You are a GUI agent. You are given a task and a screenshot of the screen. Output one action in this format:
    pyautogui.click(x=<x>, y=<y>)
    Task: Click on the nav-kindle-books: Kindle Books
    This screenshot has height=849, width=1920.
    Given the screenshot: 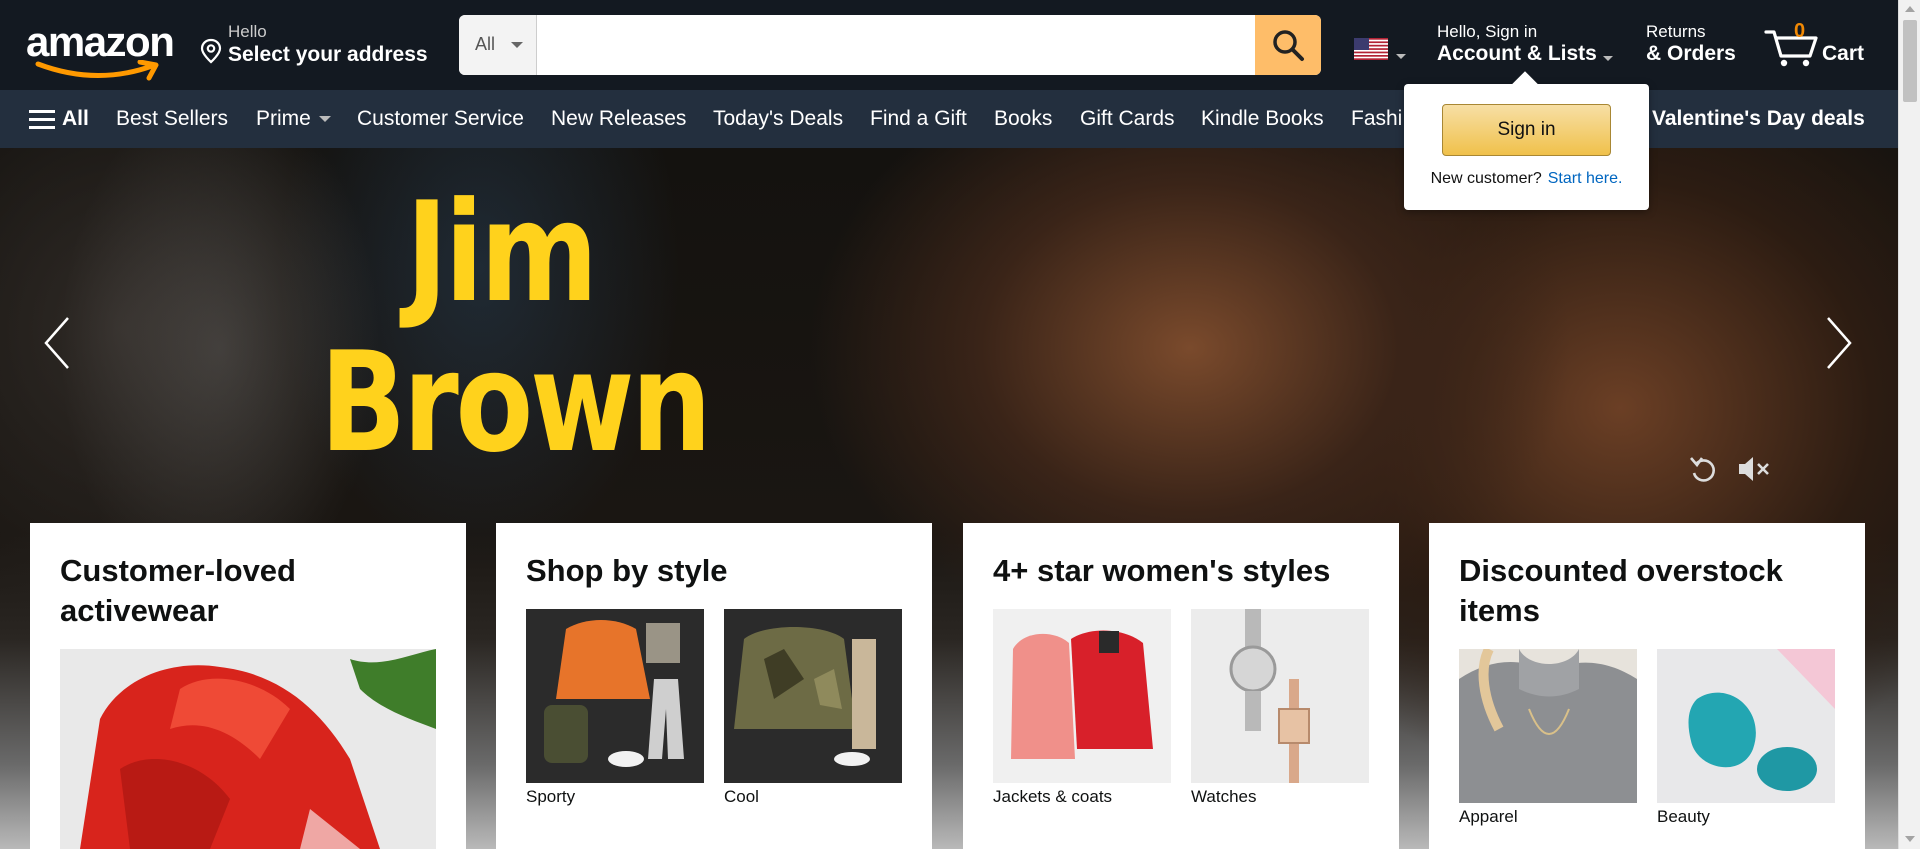 What is the action you would take?
    pyautogui.click(x=1262, y=119)
    